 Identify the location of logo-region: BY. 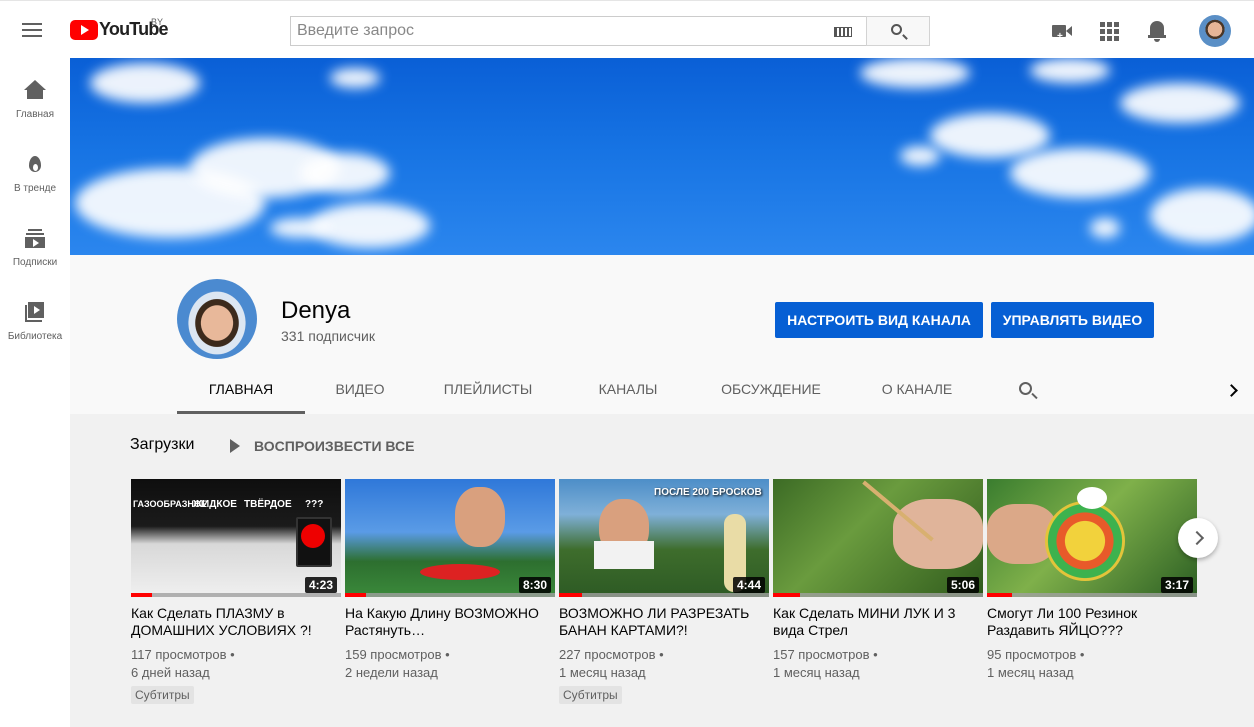
(157, 22).